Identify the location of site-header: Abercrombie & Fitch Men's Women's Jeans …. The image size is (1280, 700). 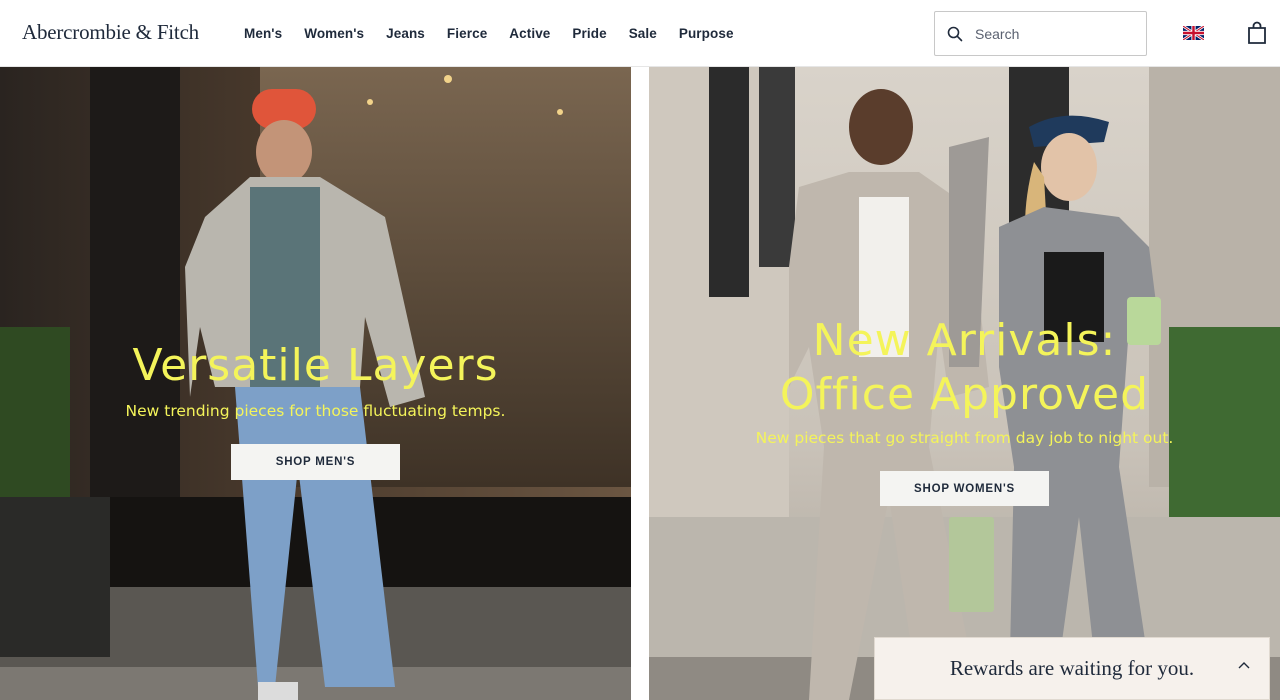
(640, 33).